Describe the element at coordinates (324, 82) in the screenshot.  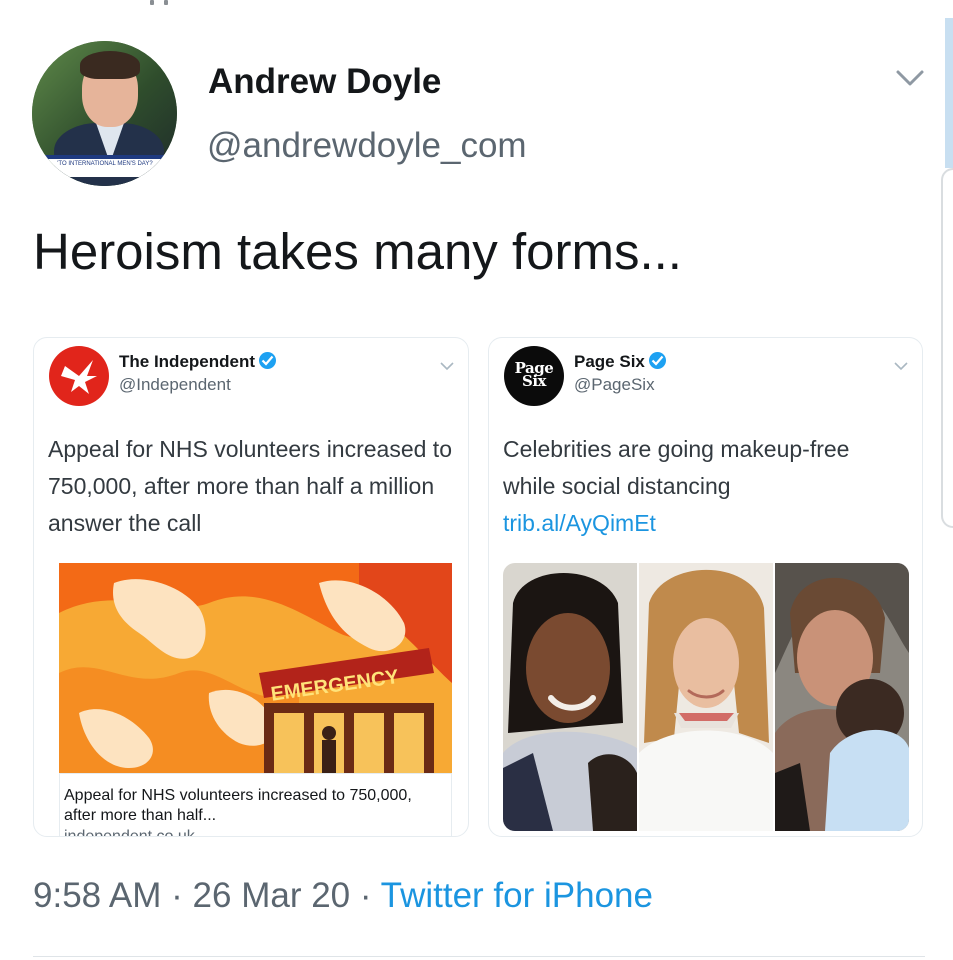
I see `author-name: Andrew Doyle` at that location.